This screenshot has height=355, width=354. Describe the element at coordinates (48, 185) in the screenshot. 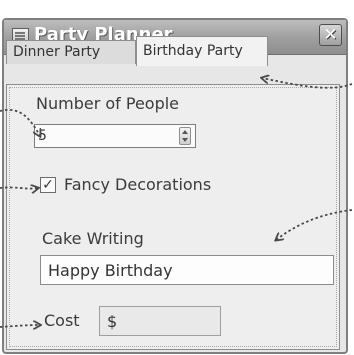

I see `fancy-decorations-checkbox: ✓` at that location.